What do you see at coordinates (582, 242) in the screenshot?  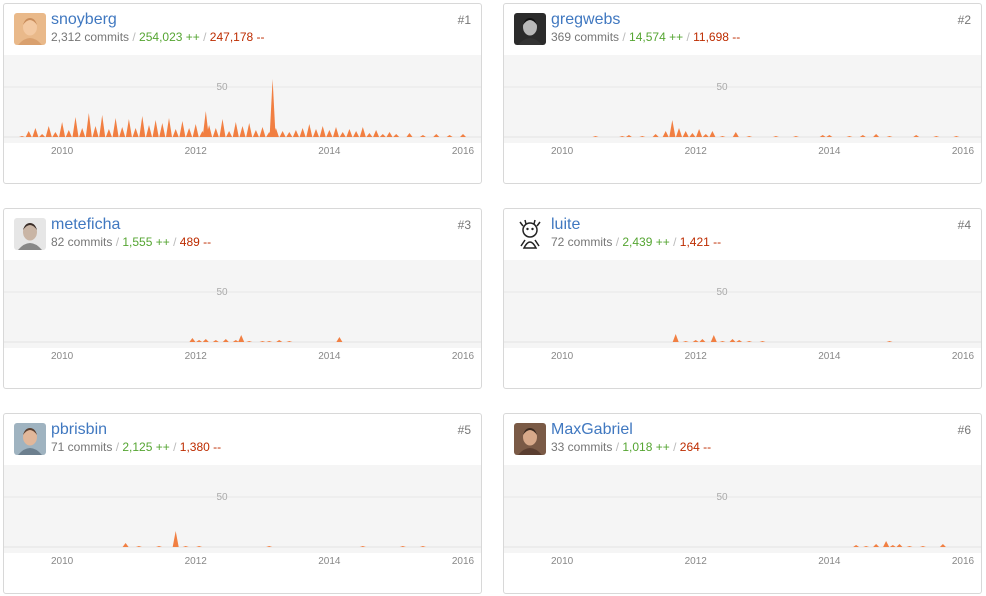 I see `commit-count: 72 commits` at bounding box center [582, 242].